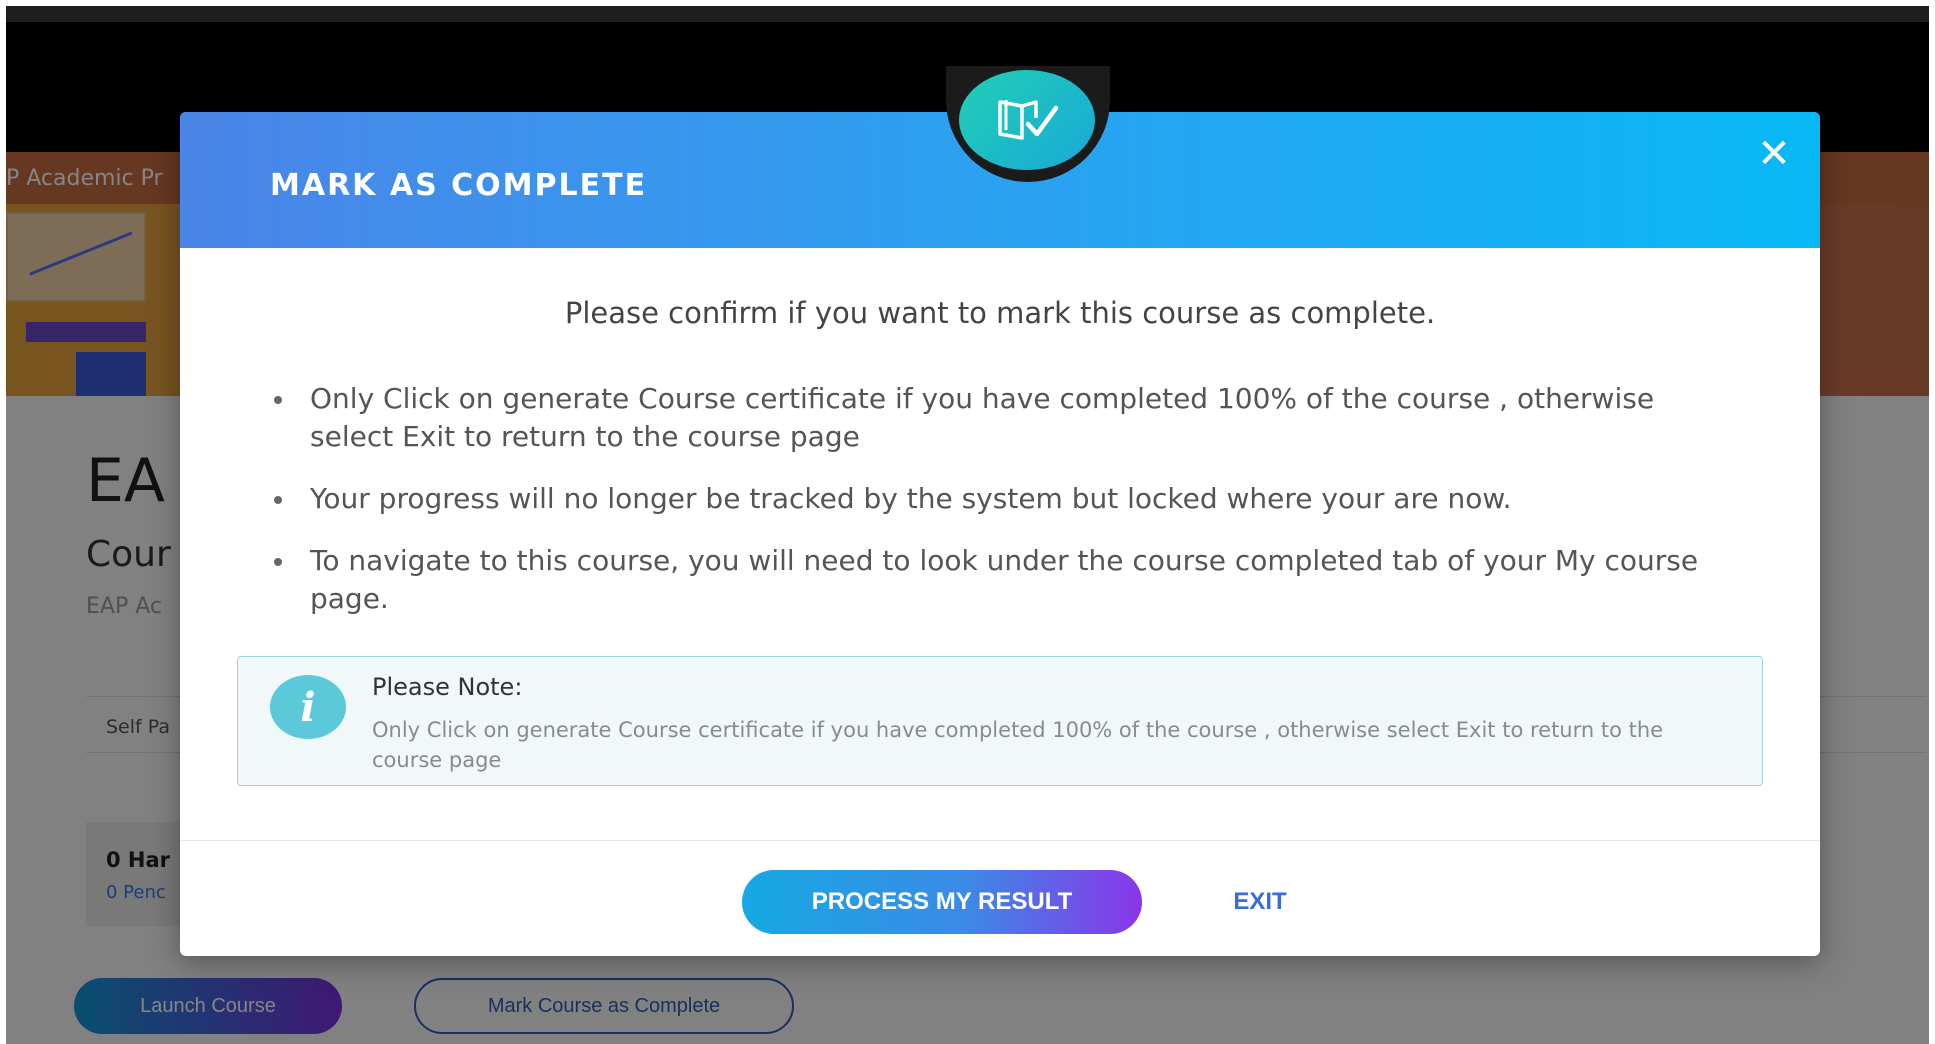 The image size is (1935, 1044). Describe the element at coordinates (308, 707) in the screenshot. I see `info-icon: i` at that location.